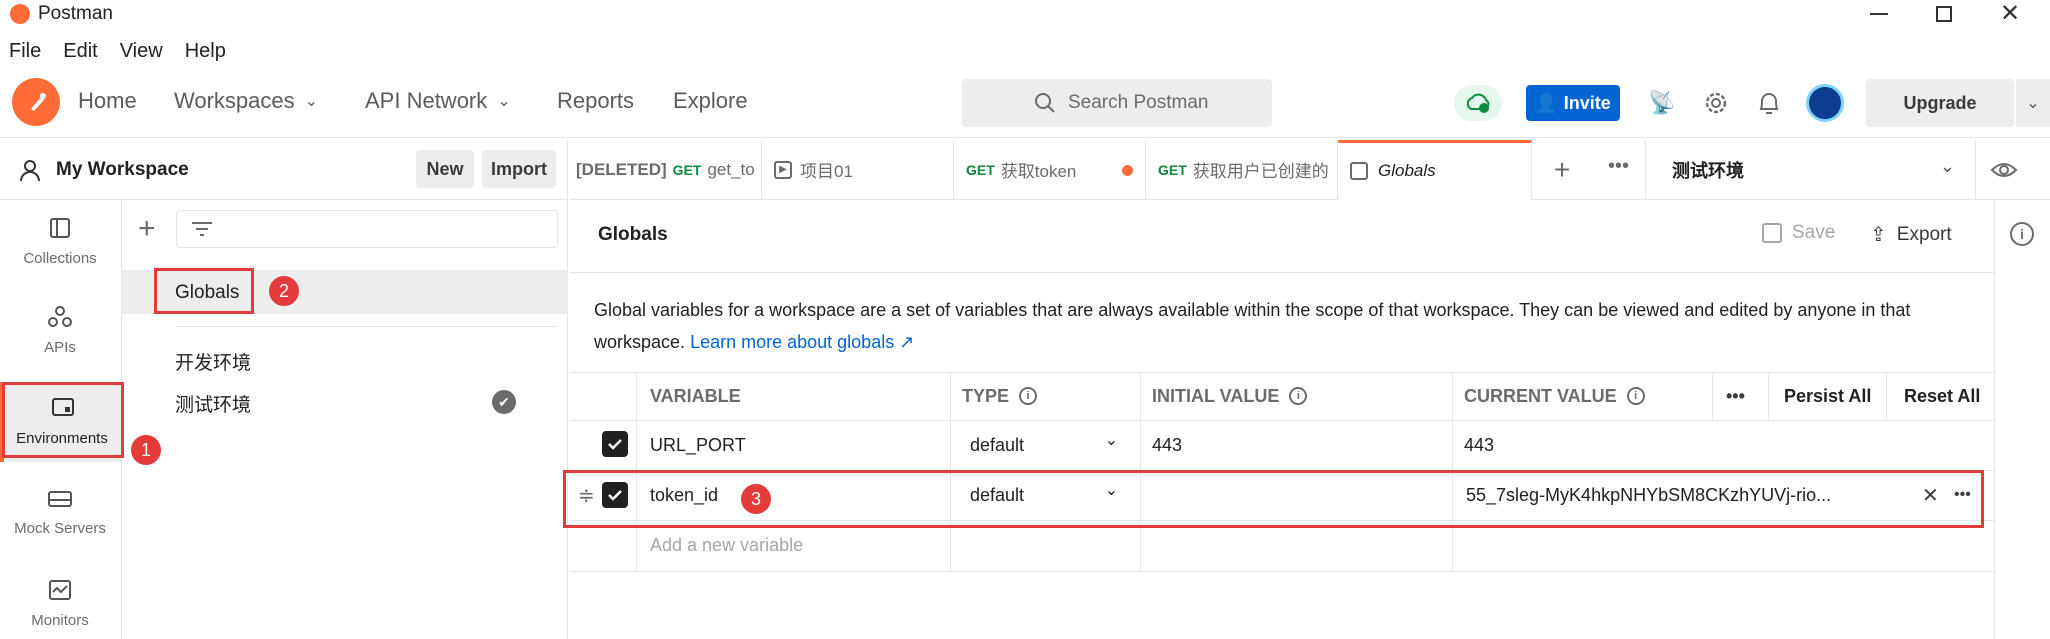 The width and height of the screenshot is (2050, 639). What do you see at coordinates (1435, 169) in the screenshot?
I see `tab-globals: Globals` at bounding box center [1435, 169].